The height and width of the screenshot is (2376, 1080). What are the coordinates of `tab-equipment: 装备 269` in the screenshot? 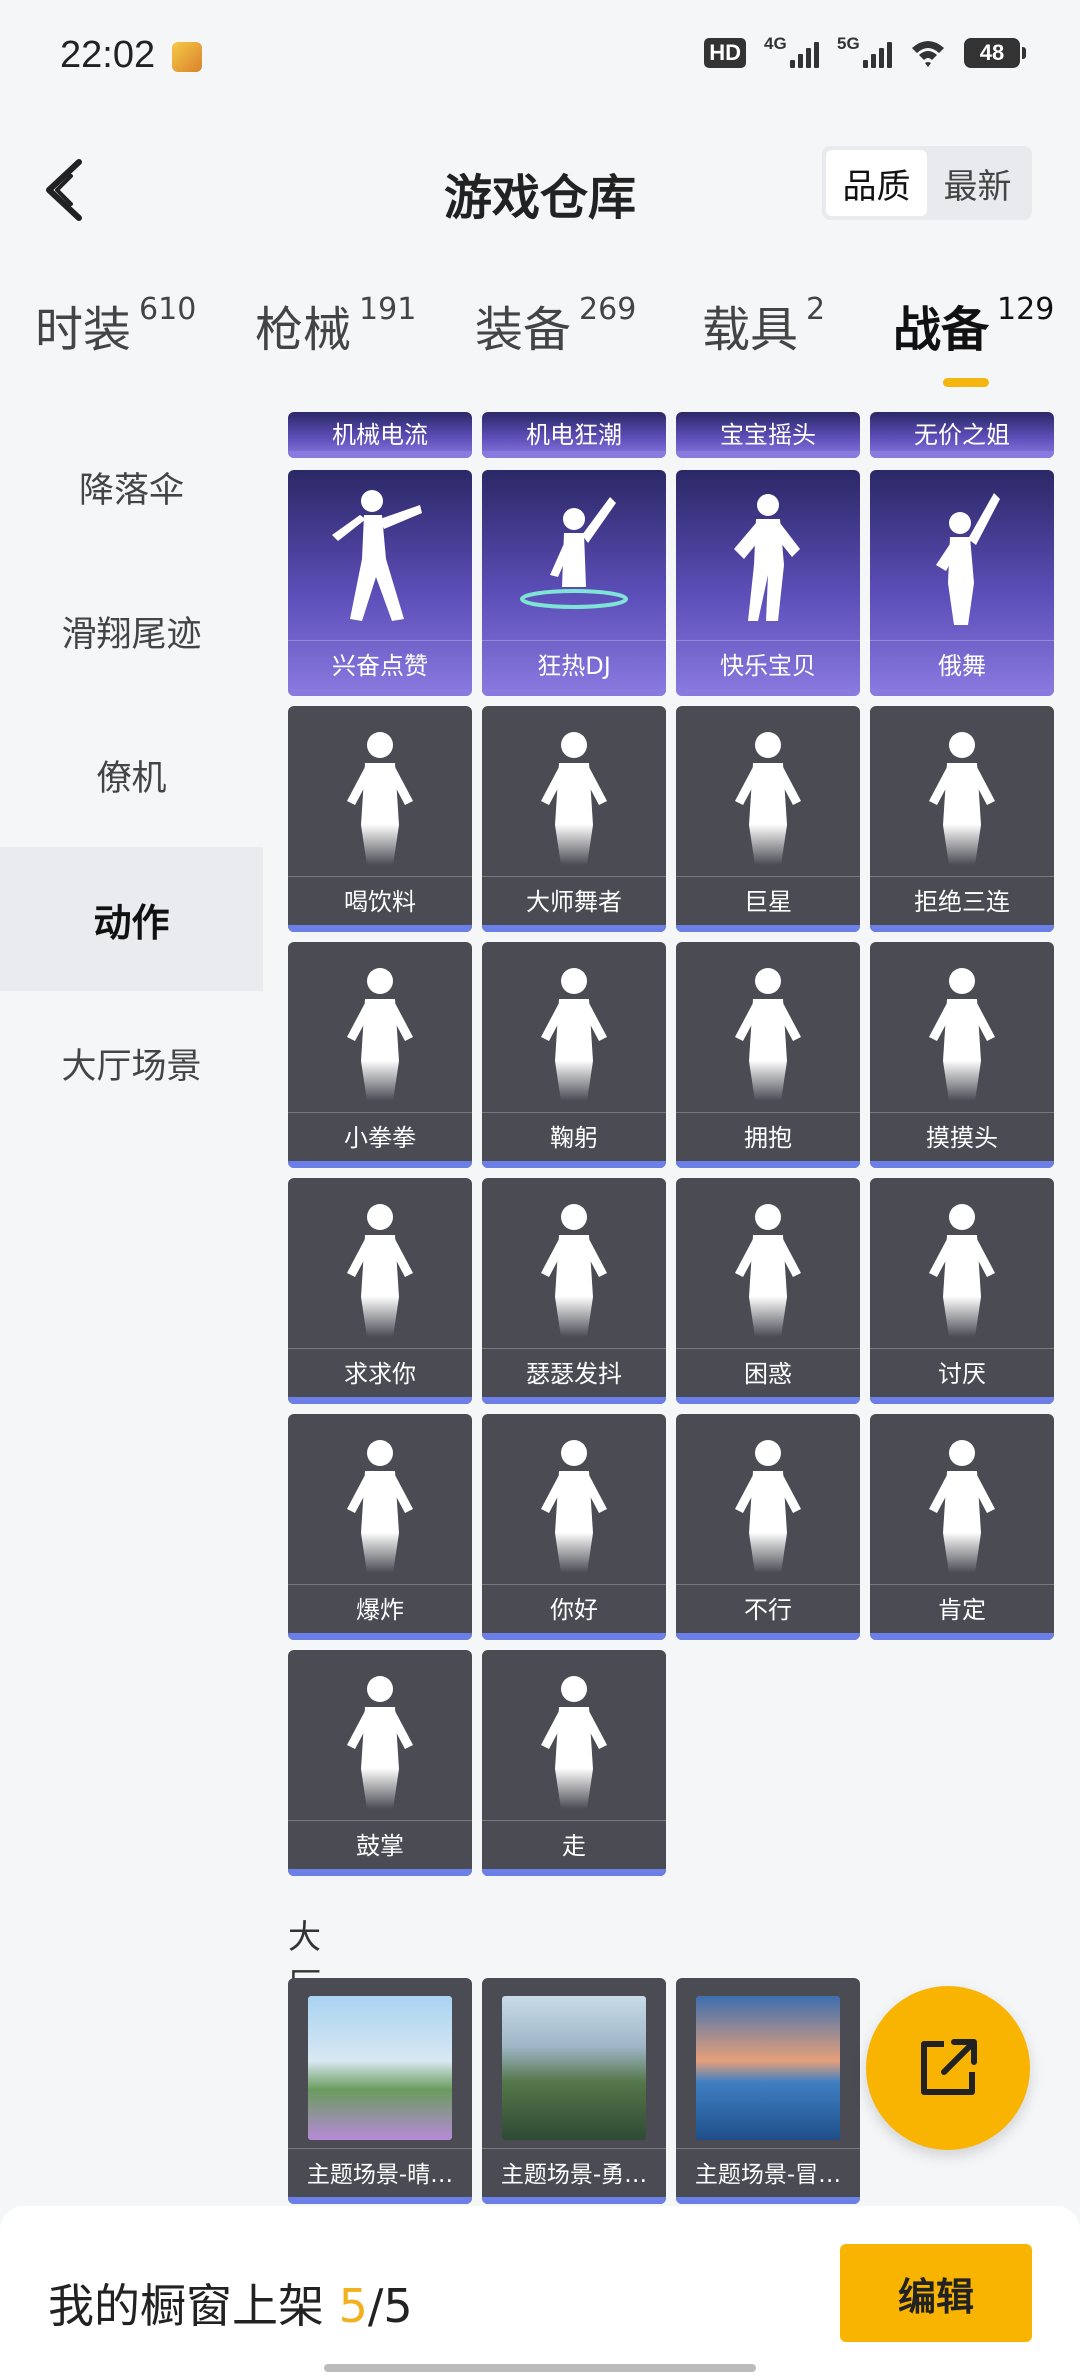 It's located at (555, 340).